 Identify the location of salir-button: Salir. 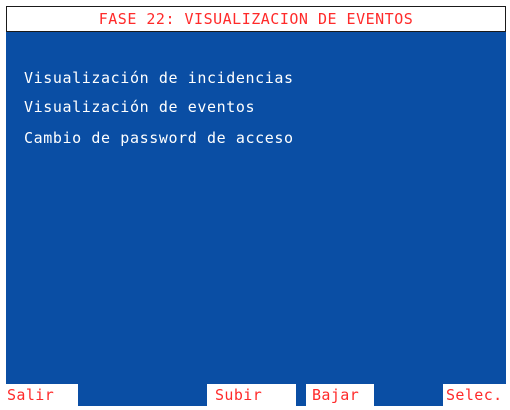
(42, 395).